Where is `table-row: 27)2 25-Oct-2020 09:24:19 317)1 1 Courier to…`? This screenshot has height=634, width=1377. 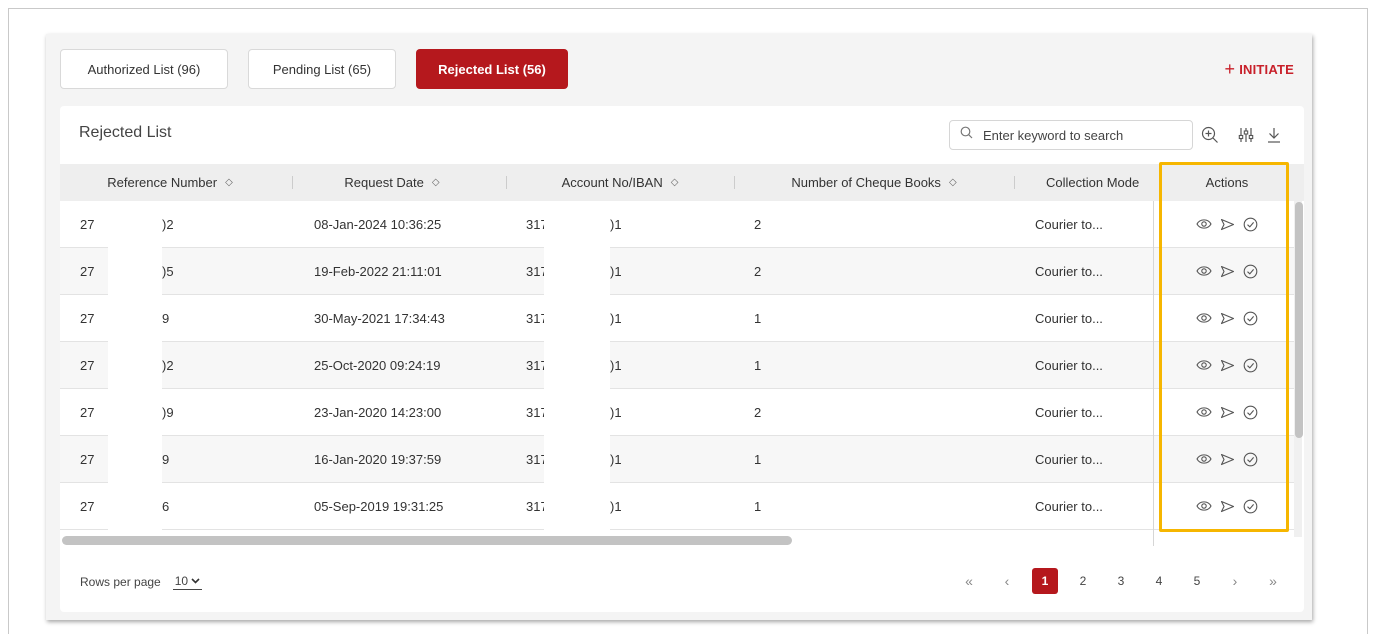
table-row: 27)2 25-Oct-2020 09:24:19 317)1 1 Courier to… is located at coordinates (678, 365).